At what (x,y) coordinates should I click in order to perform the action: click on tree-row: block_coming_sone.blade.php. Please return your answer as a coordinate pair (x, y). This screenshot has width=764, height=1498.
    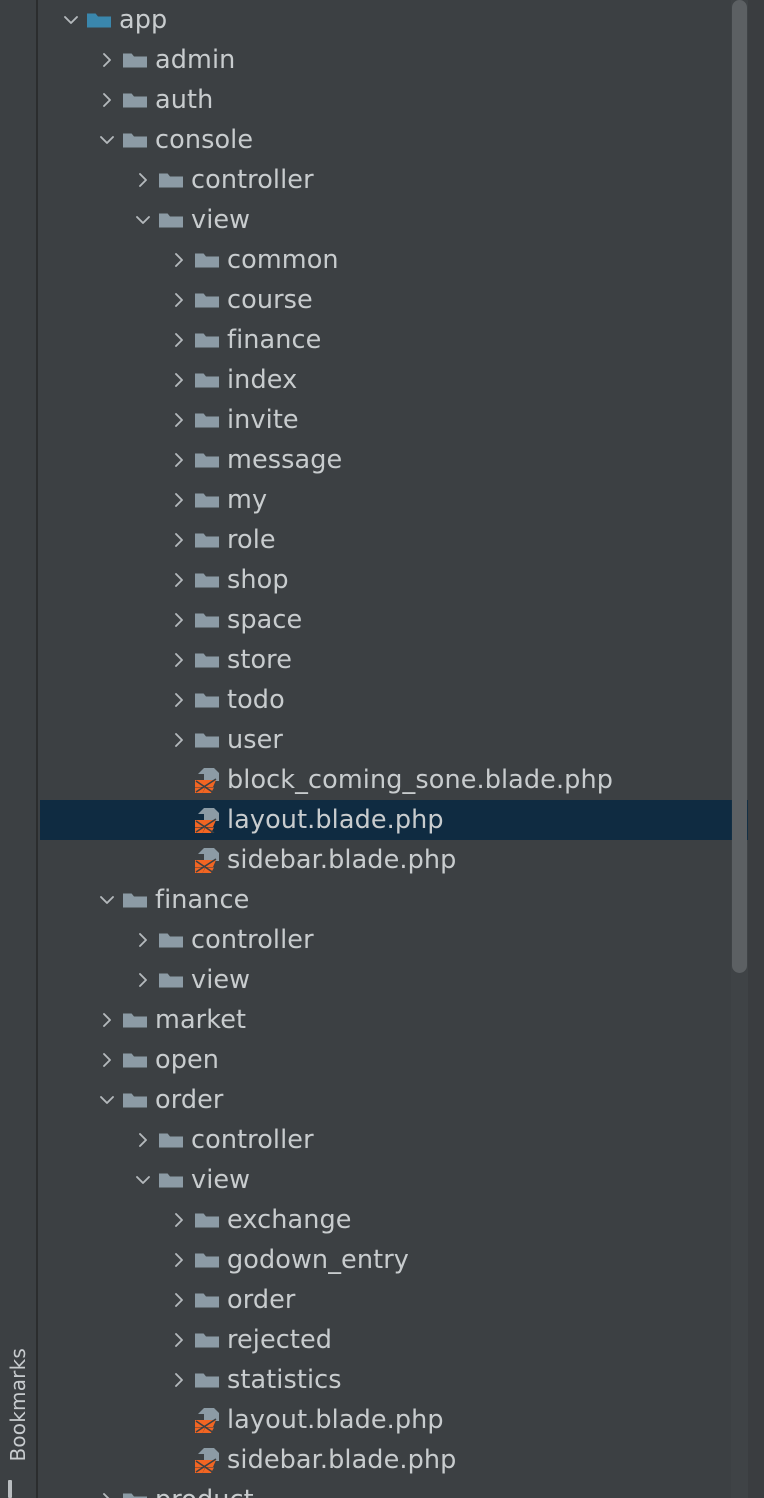
    Looking at the image, I should click on (402, 780).